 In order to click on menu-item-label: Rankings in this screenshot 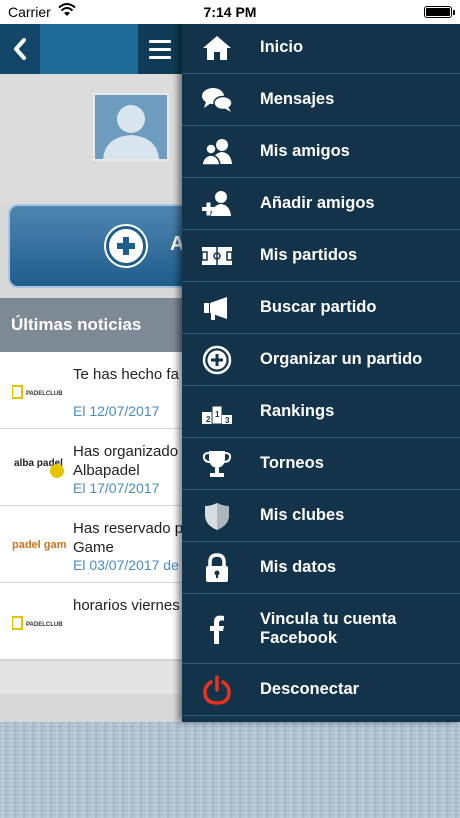, I will do `click(297, 411)`.